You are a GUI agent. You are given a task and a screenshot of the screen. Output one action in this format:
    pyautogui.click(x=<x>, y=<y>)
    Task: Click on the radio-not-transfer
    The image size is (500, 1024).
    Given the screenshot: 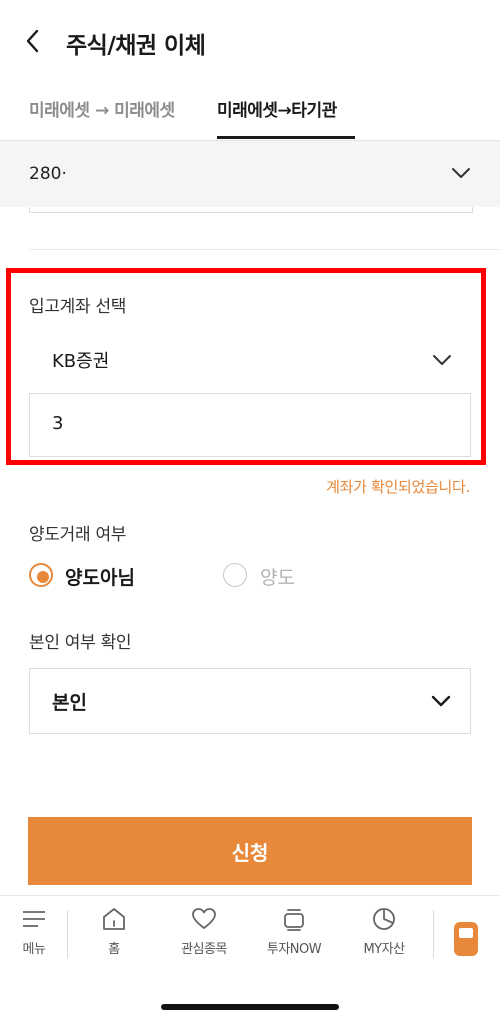 What is the action you would take?
    pyautogui.click(x=41, y=575)
    